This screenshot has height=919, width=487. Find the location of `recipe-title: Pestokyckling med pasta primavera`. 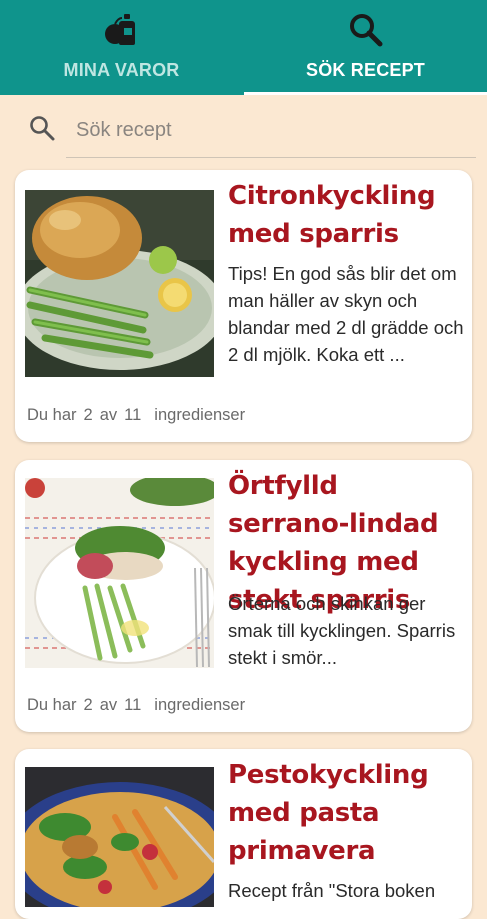

recipe-title: Pestokyckling med pasta primavera is located at coordinates (328, 813).